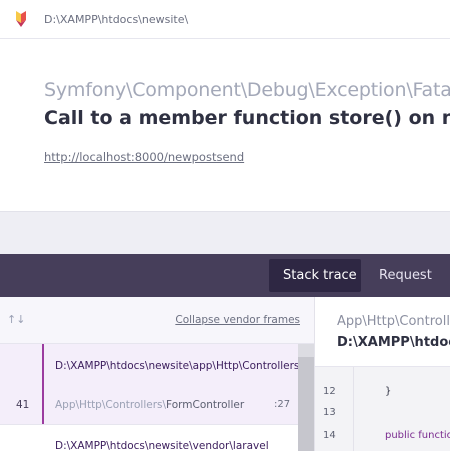 The width and height of the screenshot is (450, 451). What do you see at coordinates (111, 405) in the screenshot?
I see `frame-class-namespace: App\Http\Controllers\` at bounding box center [111, 405].